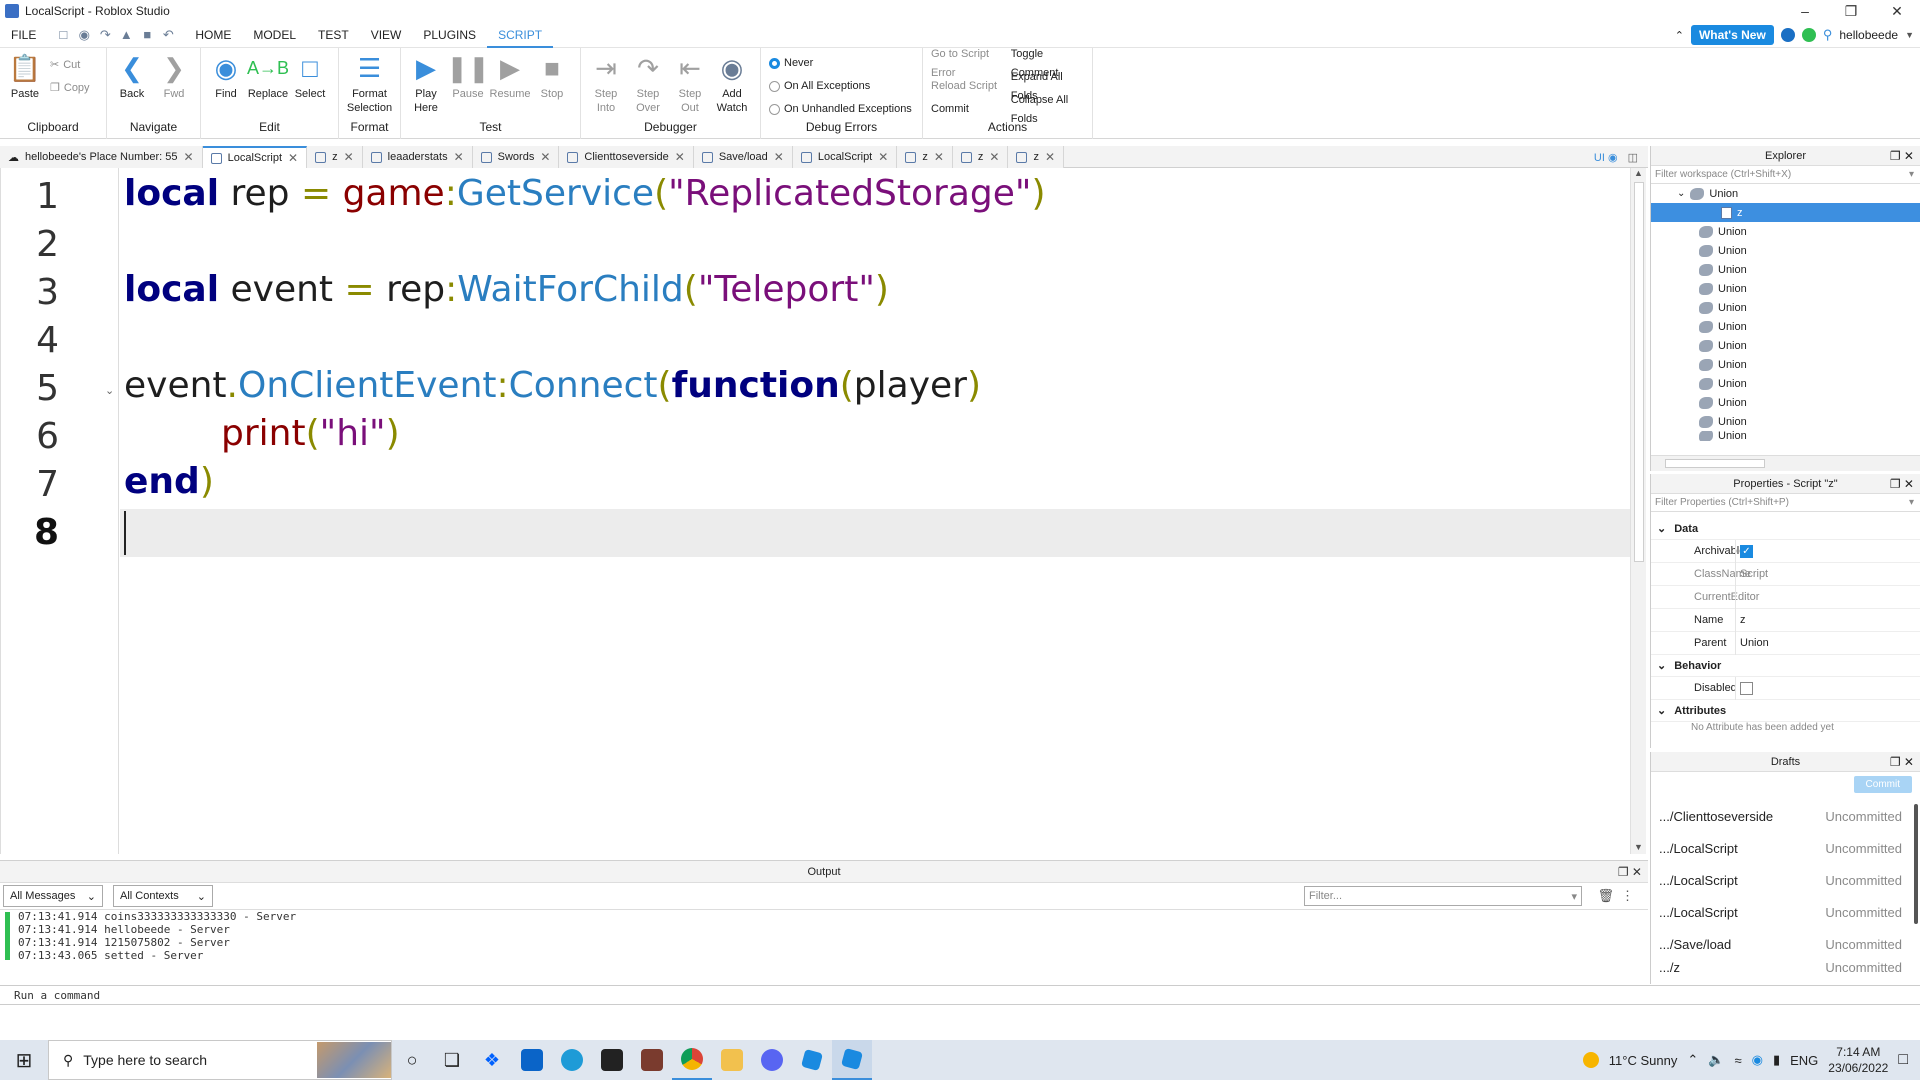  Describe the element at coordinates (1605, 896) in the screenshot. I see `trash-icon: 🗑` at that location.